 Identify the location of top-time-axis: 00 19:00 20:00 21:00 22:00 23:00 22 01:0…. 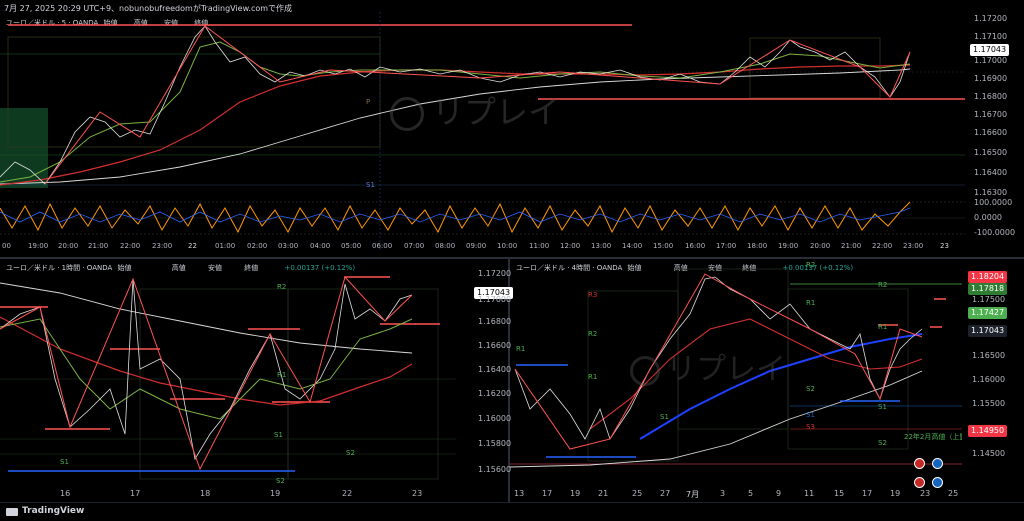
(482, 248).